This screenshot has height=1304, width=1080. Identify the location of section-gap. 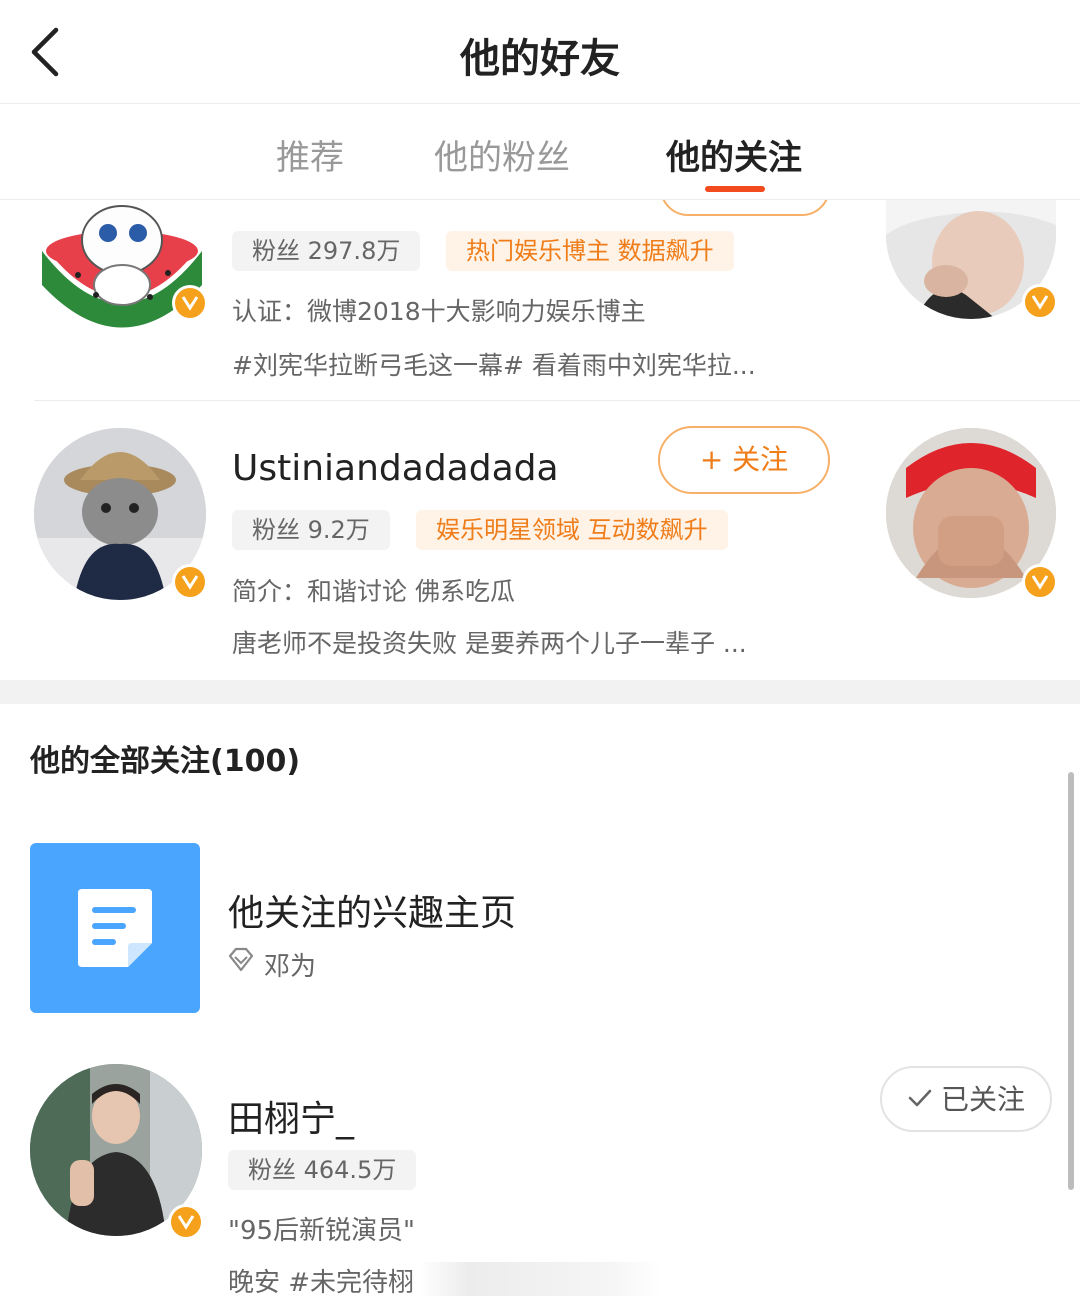
(540, 692).